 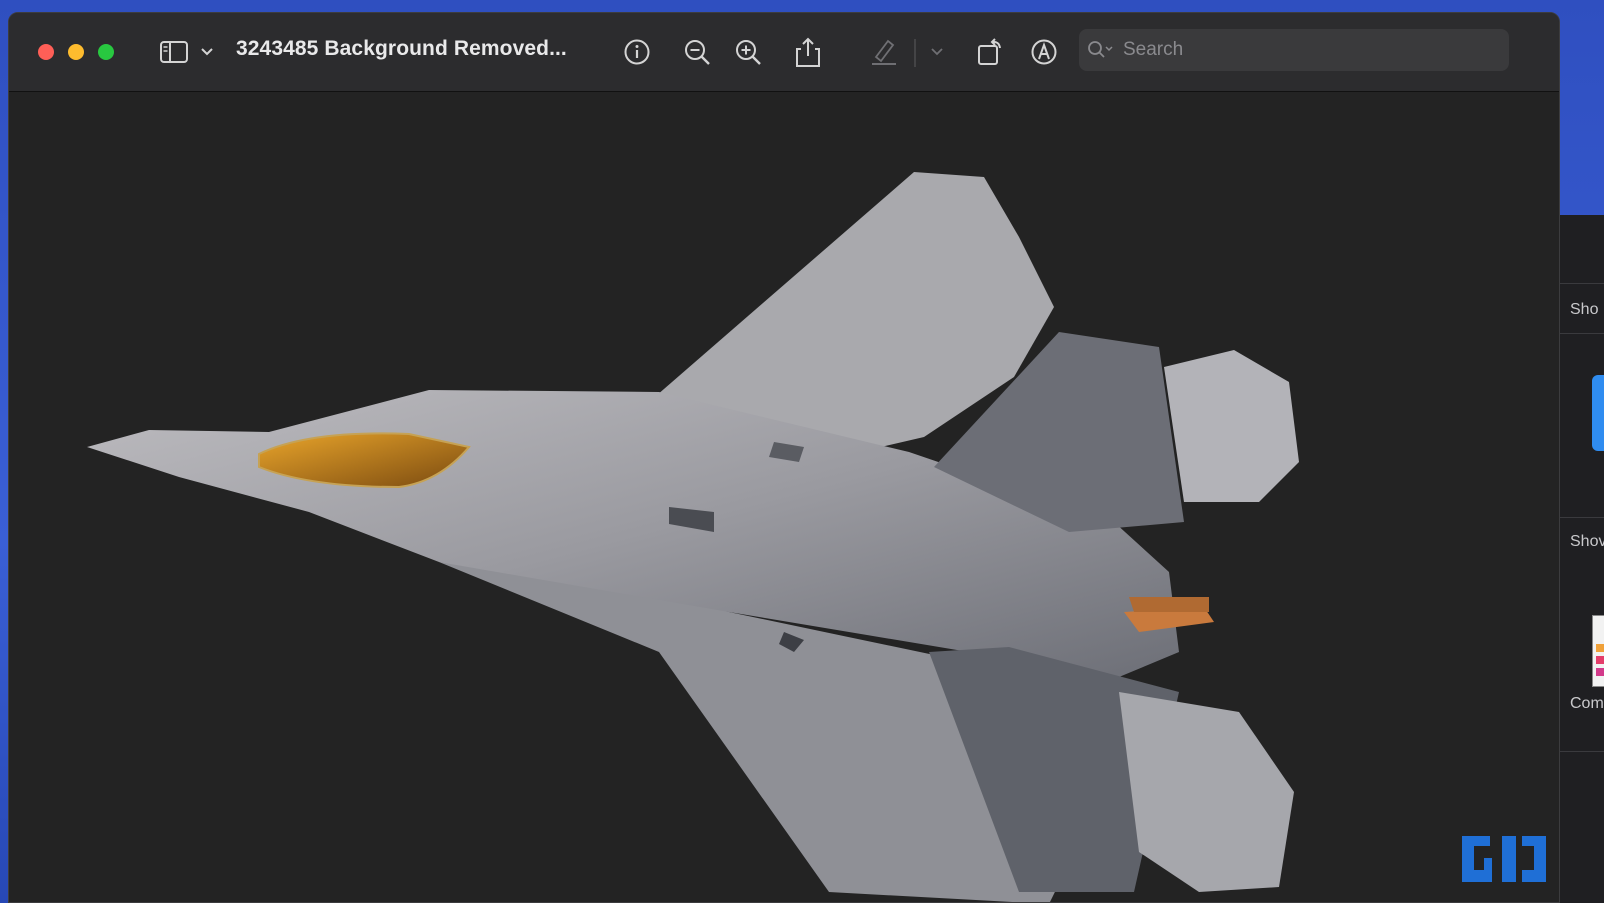 I want to click on info-icon, so click(x=637, y=52).